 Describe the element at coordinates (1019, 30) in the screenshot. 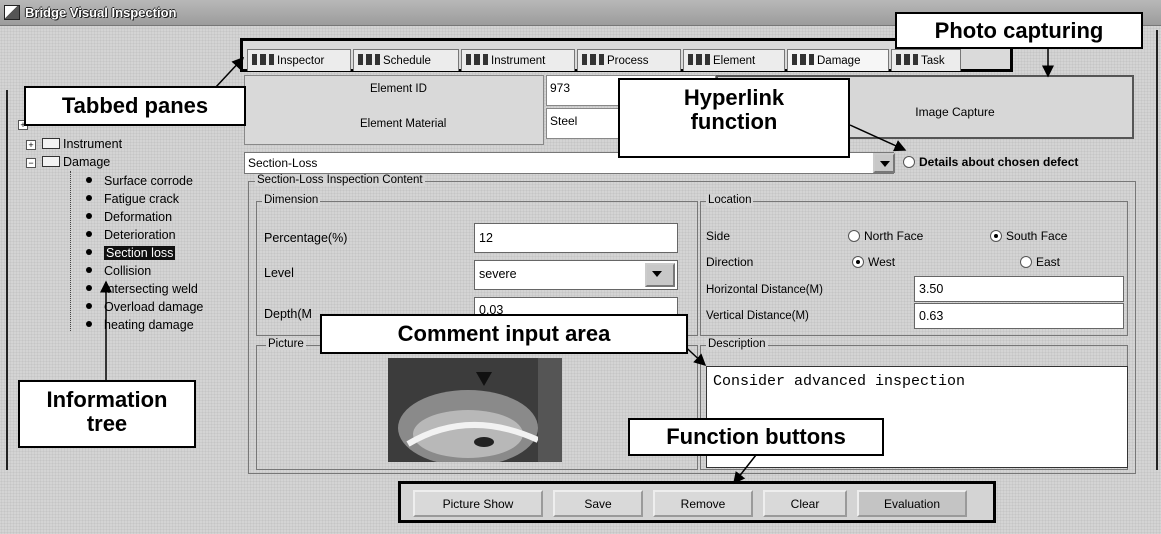

I see `callout-photo-capturing: Photo capturing` at that location.